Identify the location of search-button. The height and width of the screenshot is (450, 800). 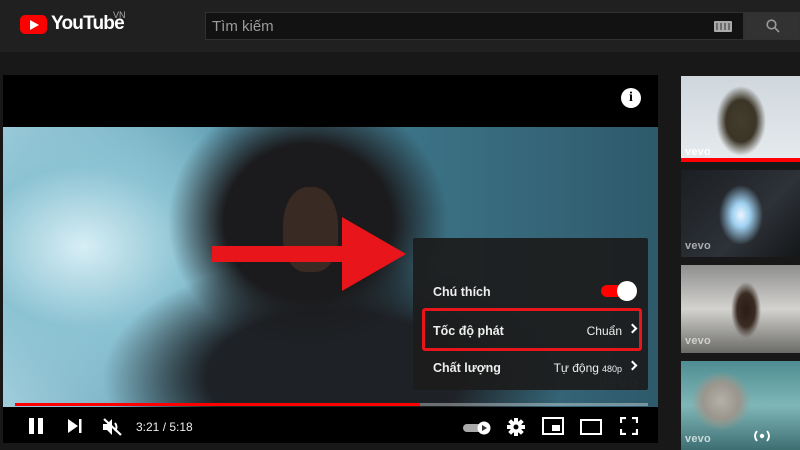
(772, 26).